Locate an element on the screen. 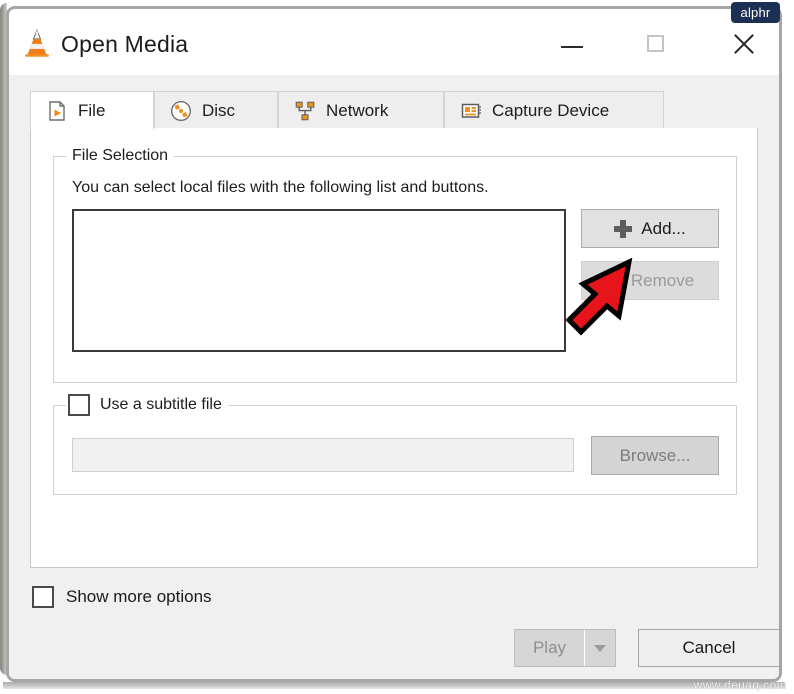 The width and height of the screenshot is (794, 694). tab-strip: File Disc Network Capture Device is located at coordinates (394, 110).